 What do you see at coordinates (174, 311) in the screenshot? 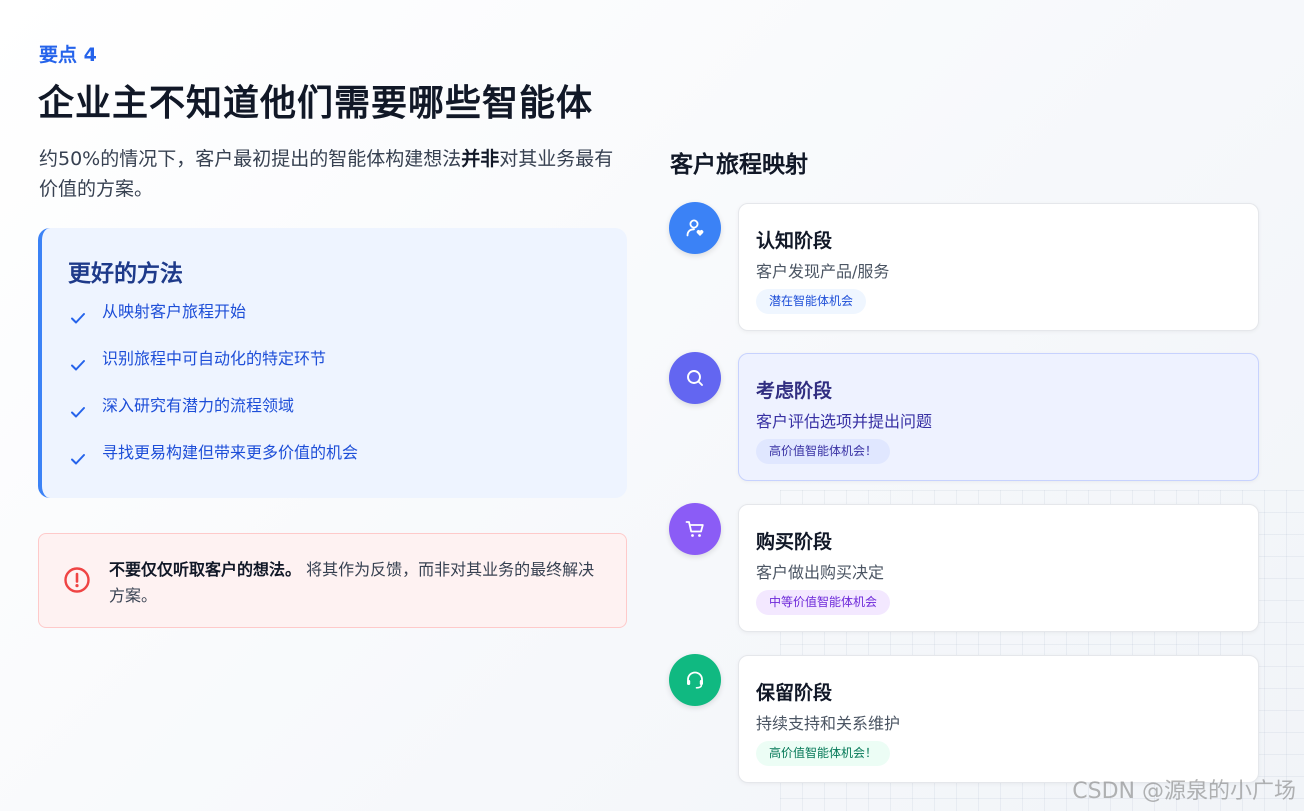
I see `method-item-text: 从映射客户旅程开始` at bounding box center [174, 311].